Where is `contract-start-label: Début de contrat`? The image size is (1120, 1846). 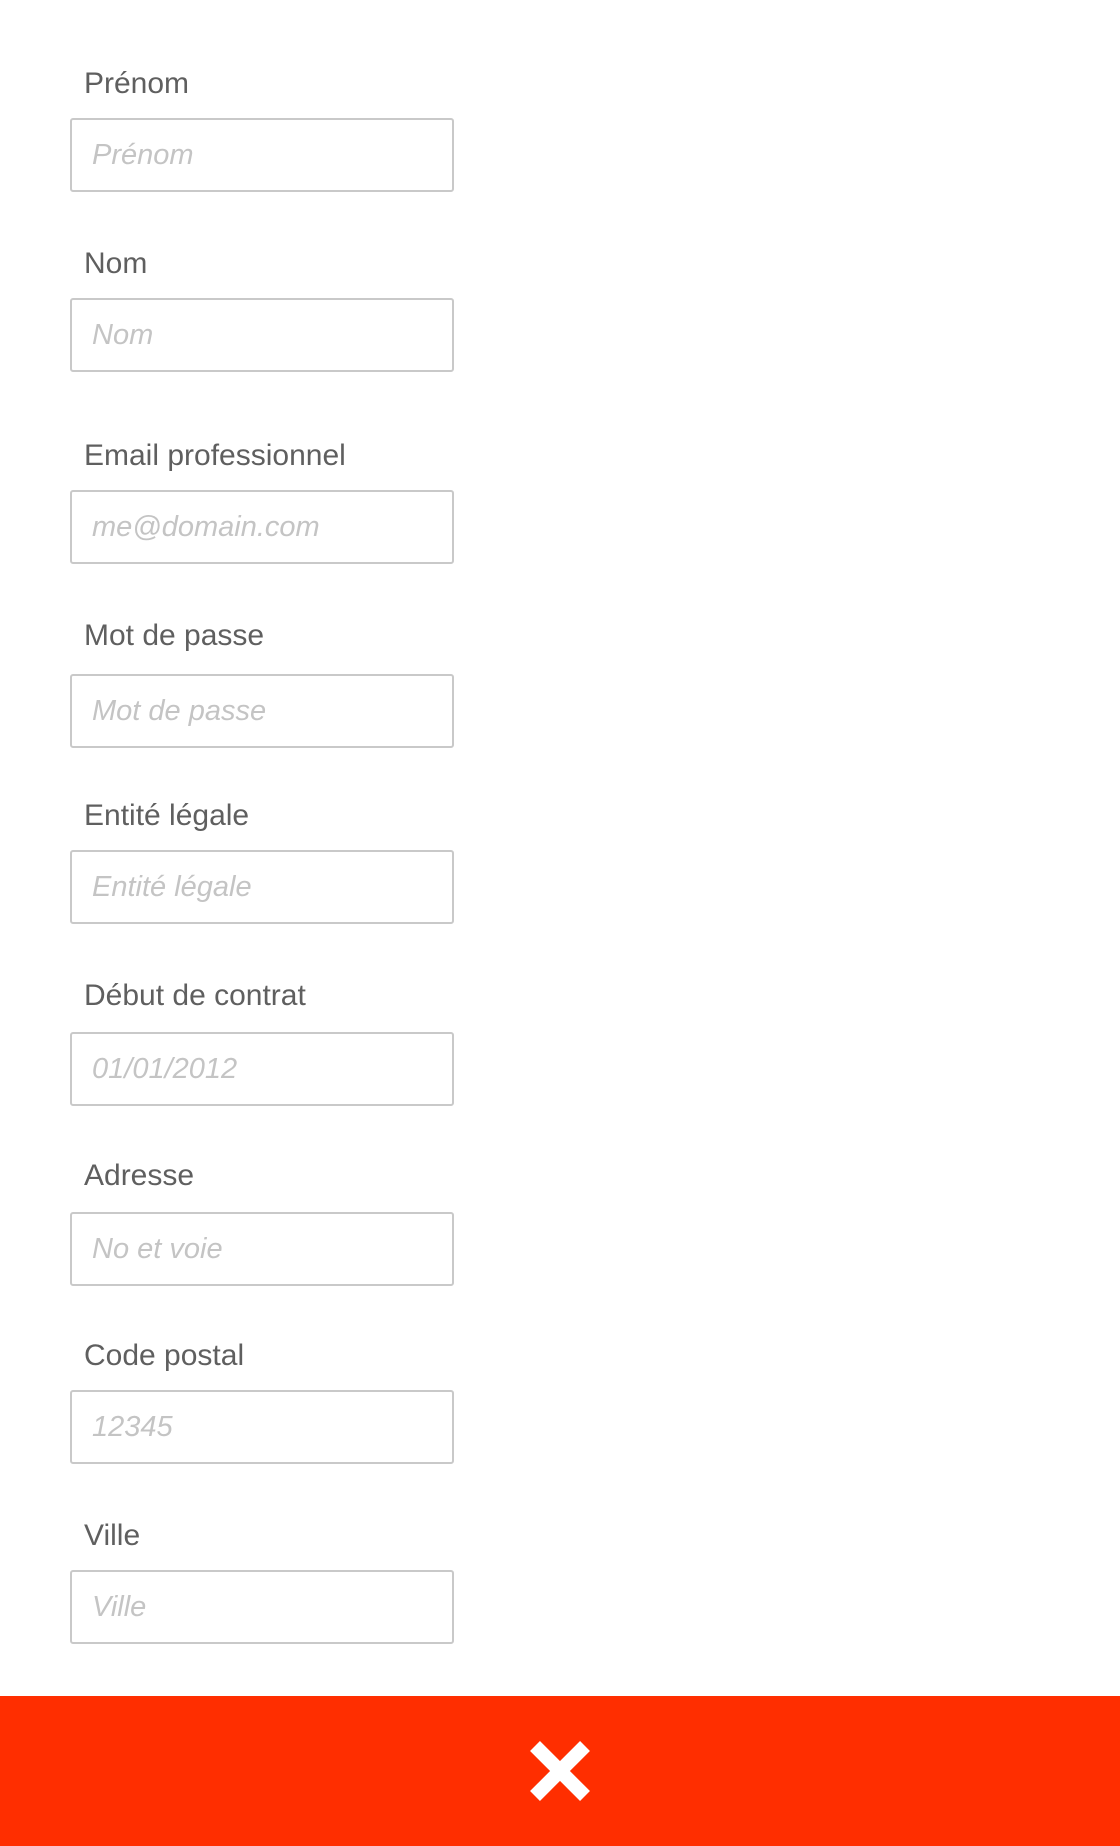
contract-start-label: Début de contrat is located at coordinates (195, 995).